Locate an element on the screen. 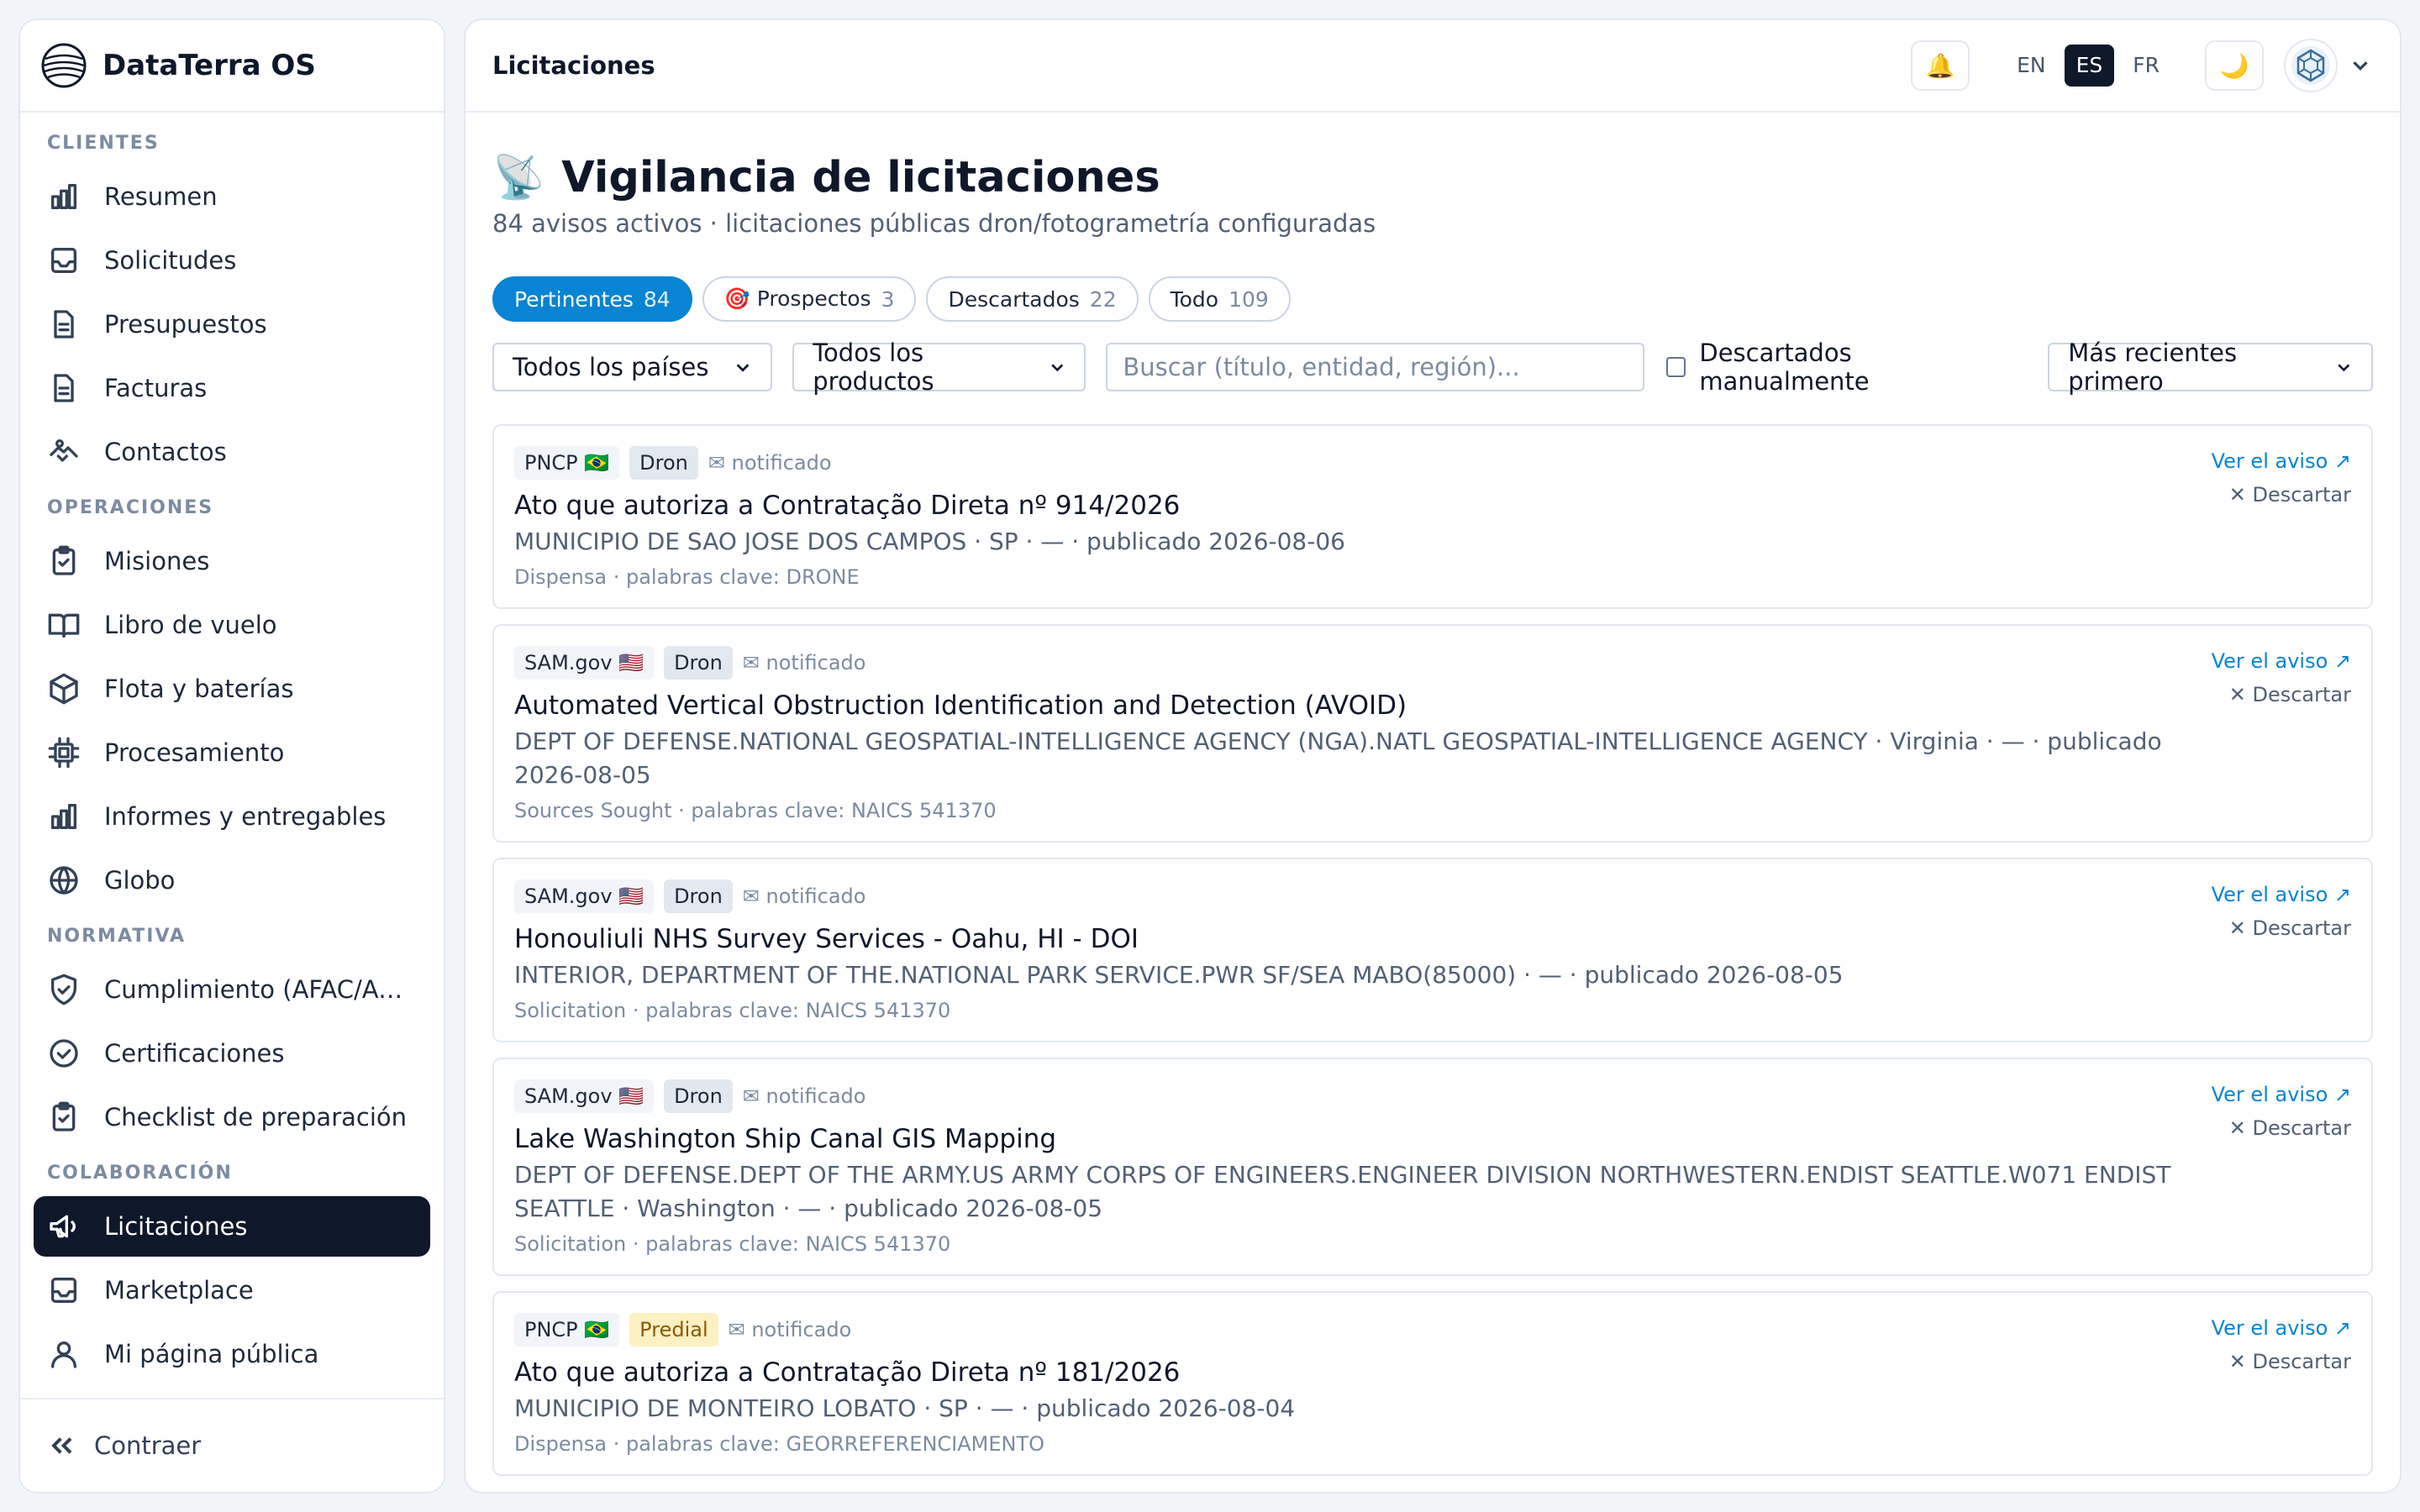  lang-fr: FR is located at coordinates (2146, 66).